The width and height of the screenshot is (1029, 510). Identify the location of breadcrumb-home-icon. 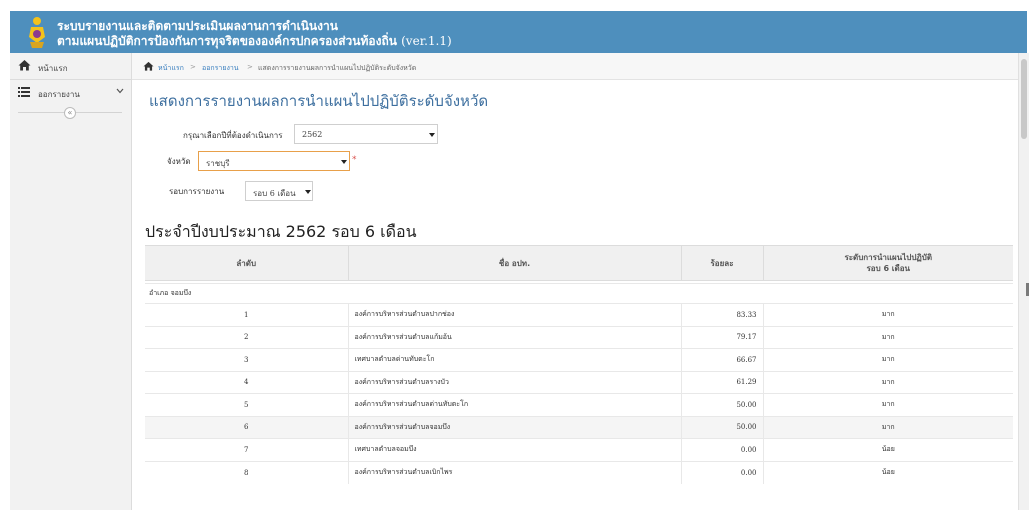
(148, 66).